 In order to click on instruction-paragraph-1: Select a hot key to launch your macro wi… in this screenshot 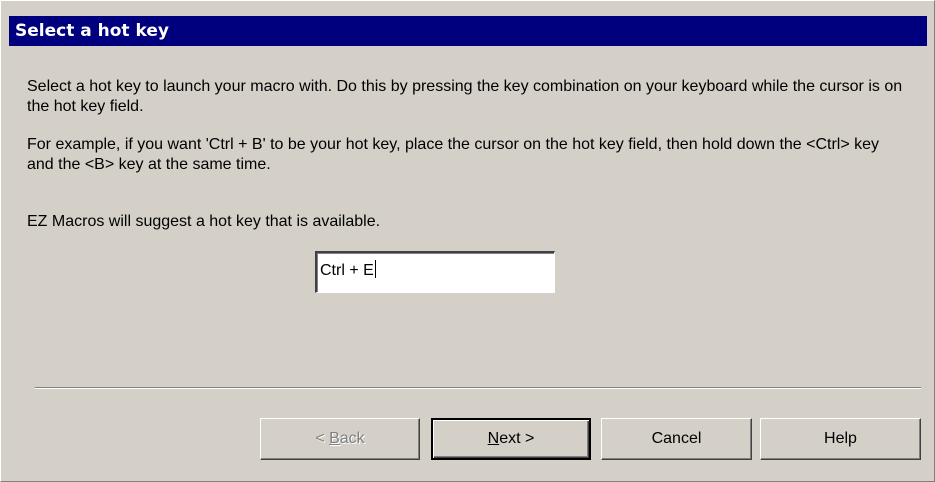, I will do `click(465, 96)`.